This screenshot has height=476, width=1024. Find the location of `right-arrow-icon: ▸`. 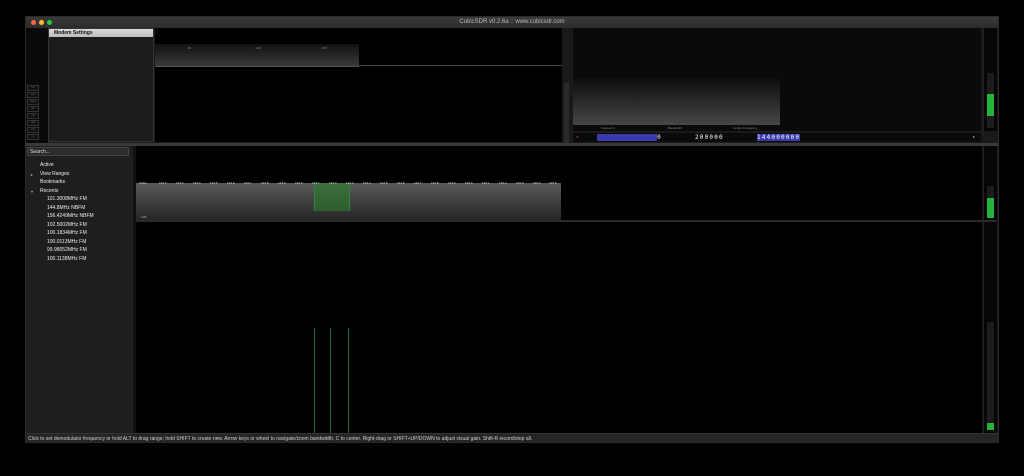

right-arrow-icon: ▸ is located at coordinates (974, 136).